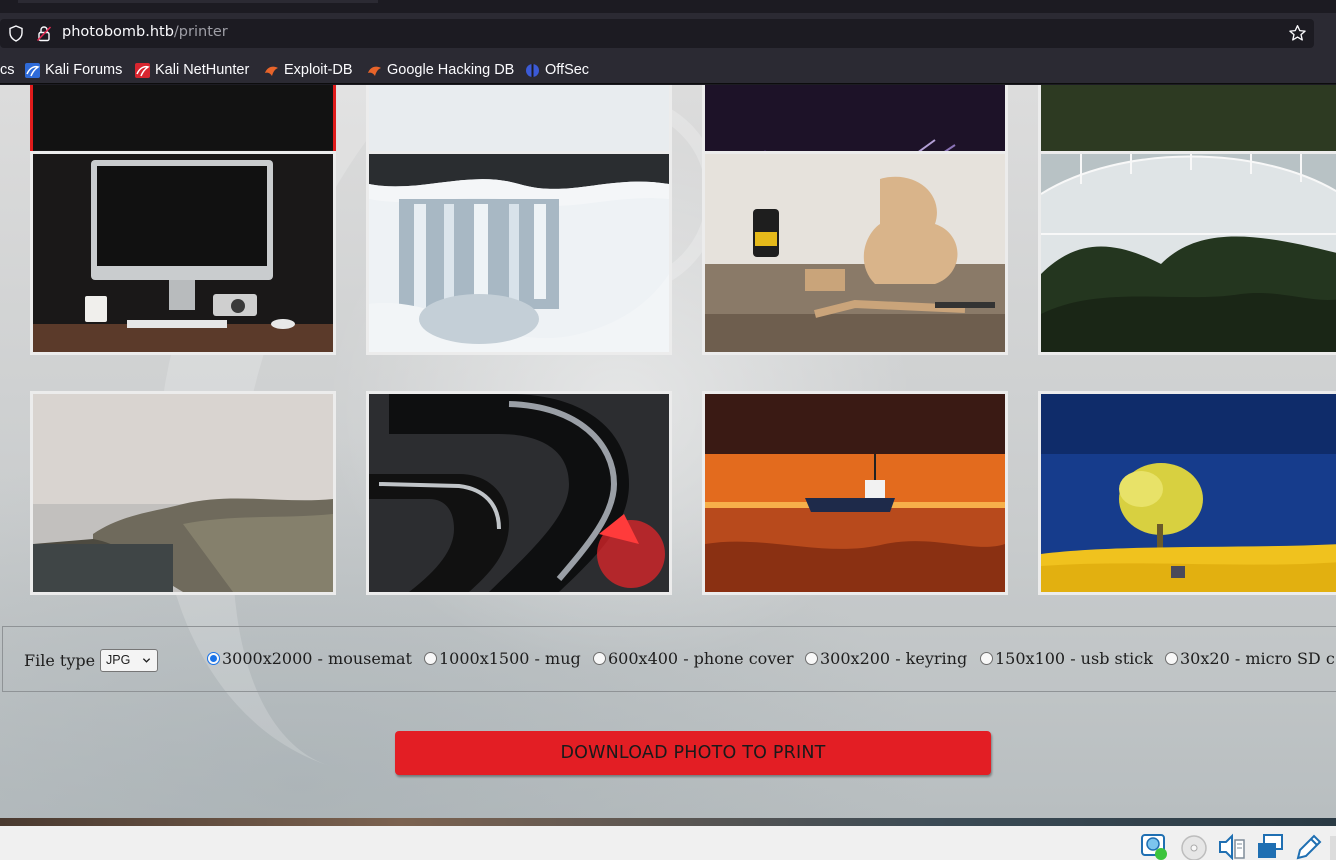 This screenshot has width=1336, height=860. I want to click on exploitdb-icon, so click(271, 71).